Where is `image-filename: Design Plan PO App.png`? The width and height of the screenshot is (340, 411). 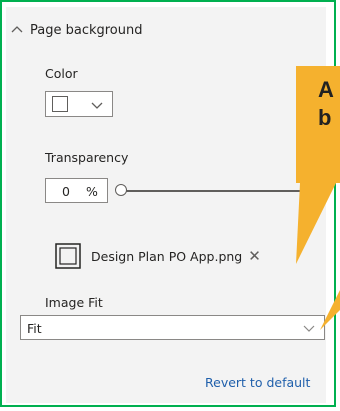
image-filename: Design Plan PO App.png is located at coordinates (167, 256).